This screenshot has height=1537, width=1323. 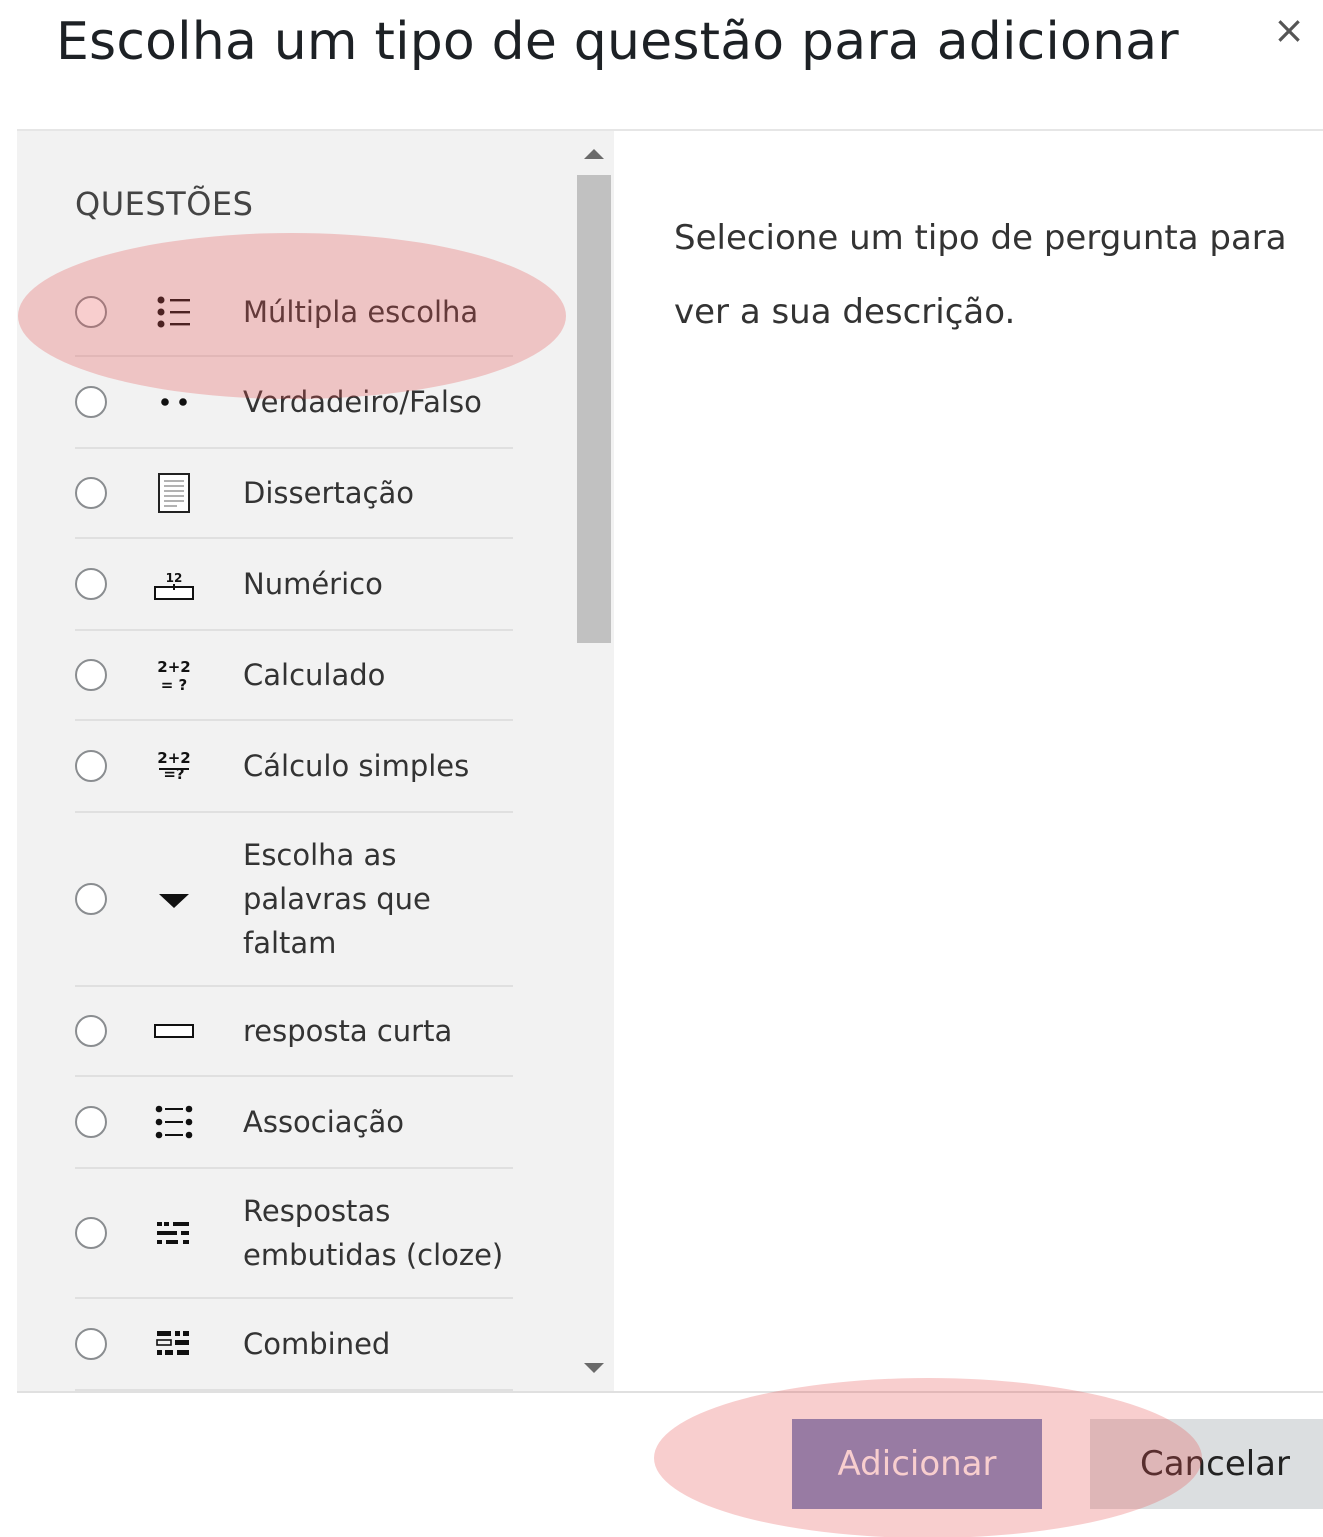 I want to click on numerical-icon: 12, so click(x=174, y=584).